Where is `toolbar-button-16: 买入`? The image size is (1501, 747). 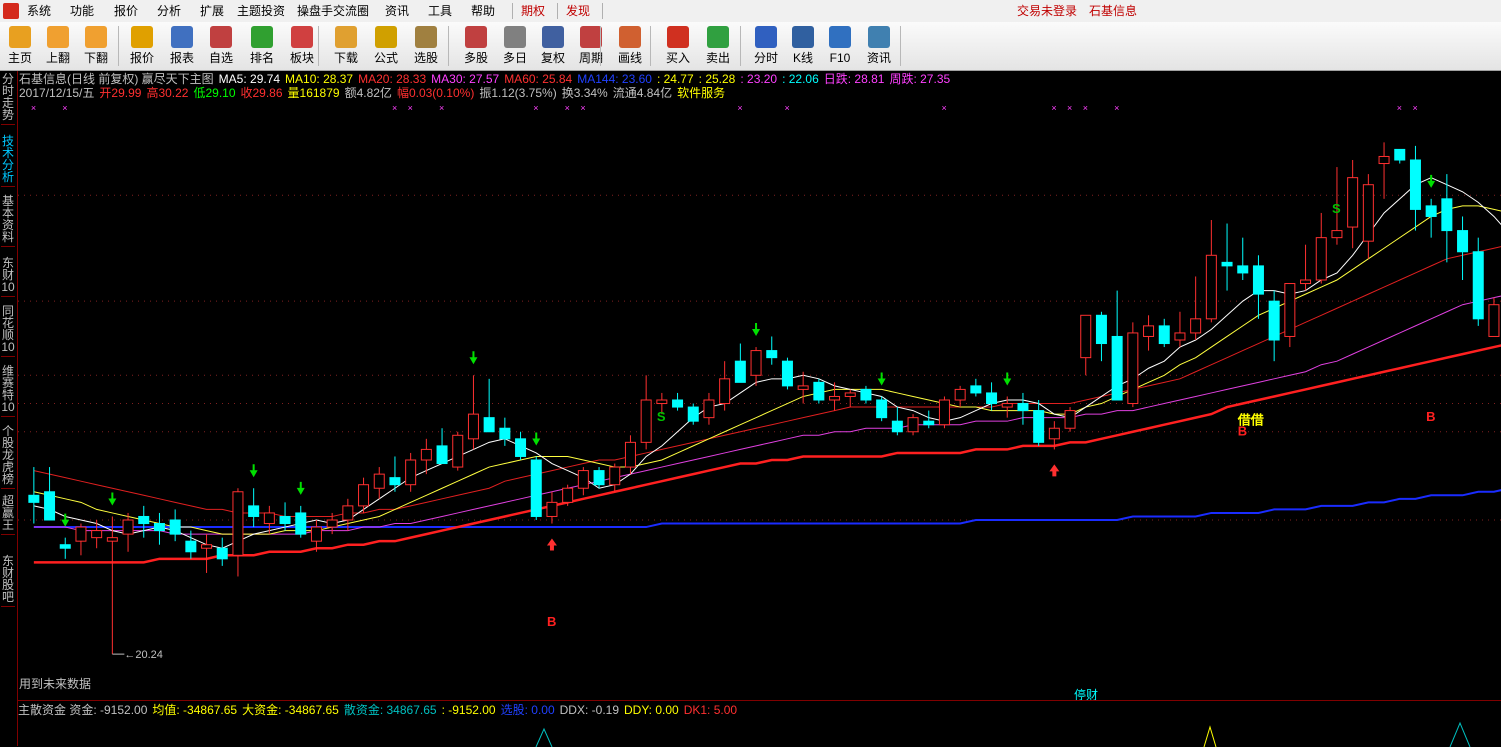 toolbar-button-16: 买入 is located at coordinates (678, 46).